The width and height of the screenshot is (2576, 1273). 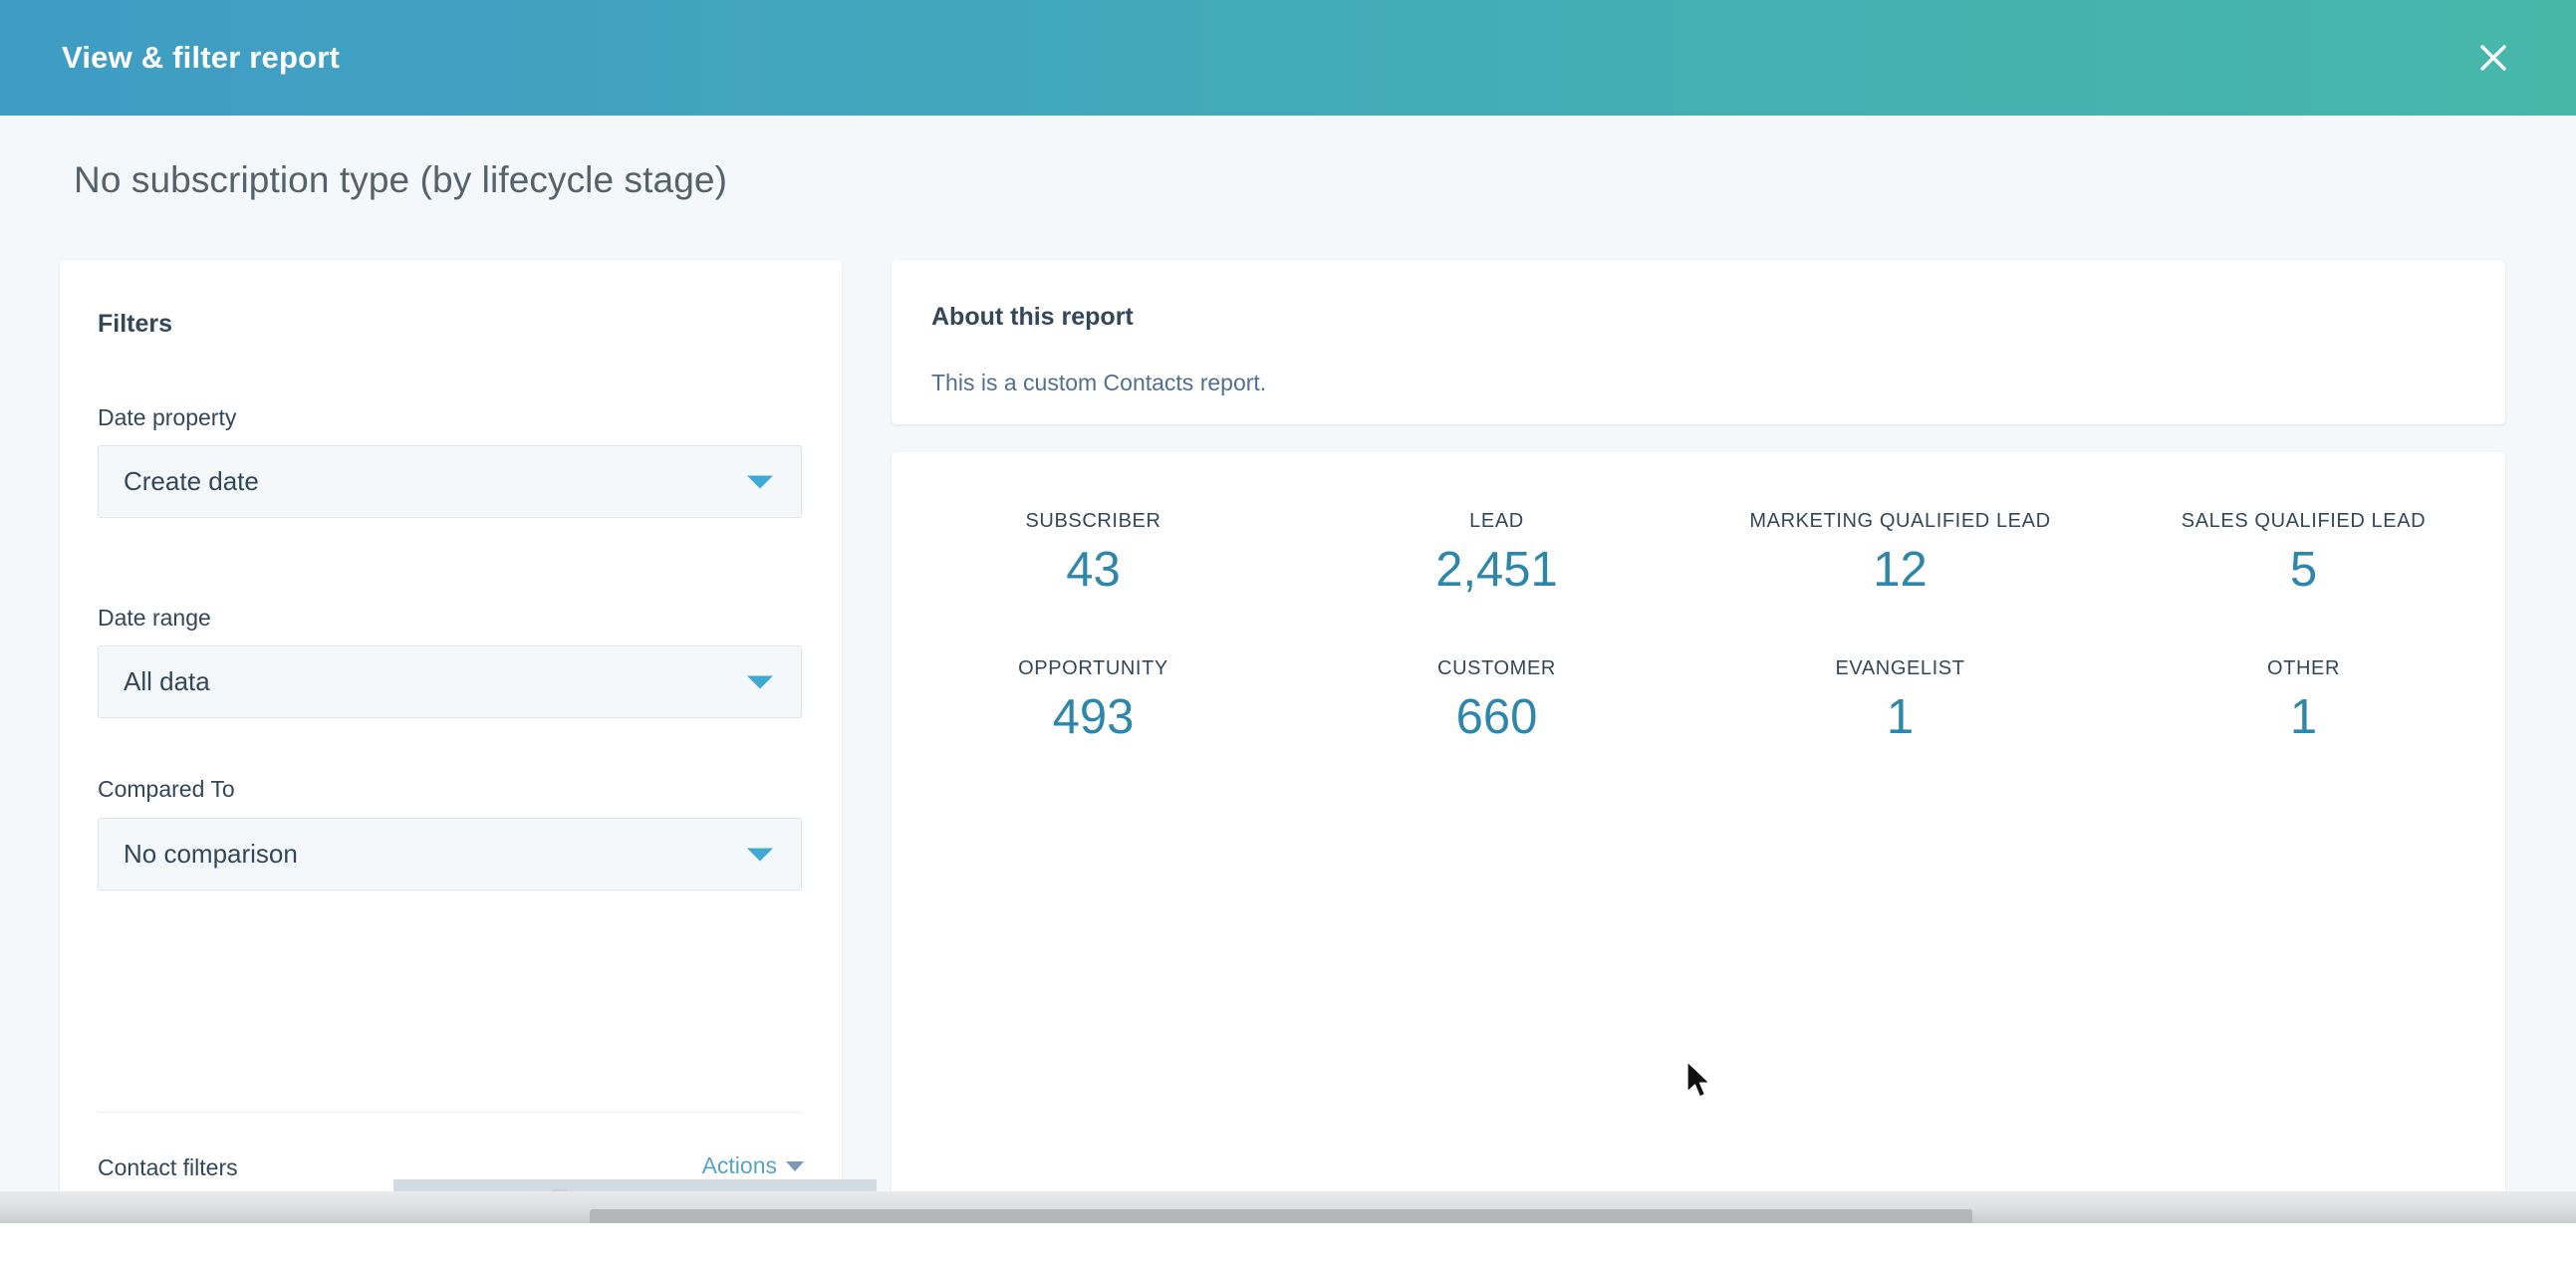 What do you see at coordinates (450, 481) in the screenshot?
I see `date-property-select: Create date` at bounding box center [450, 481].